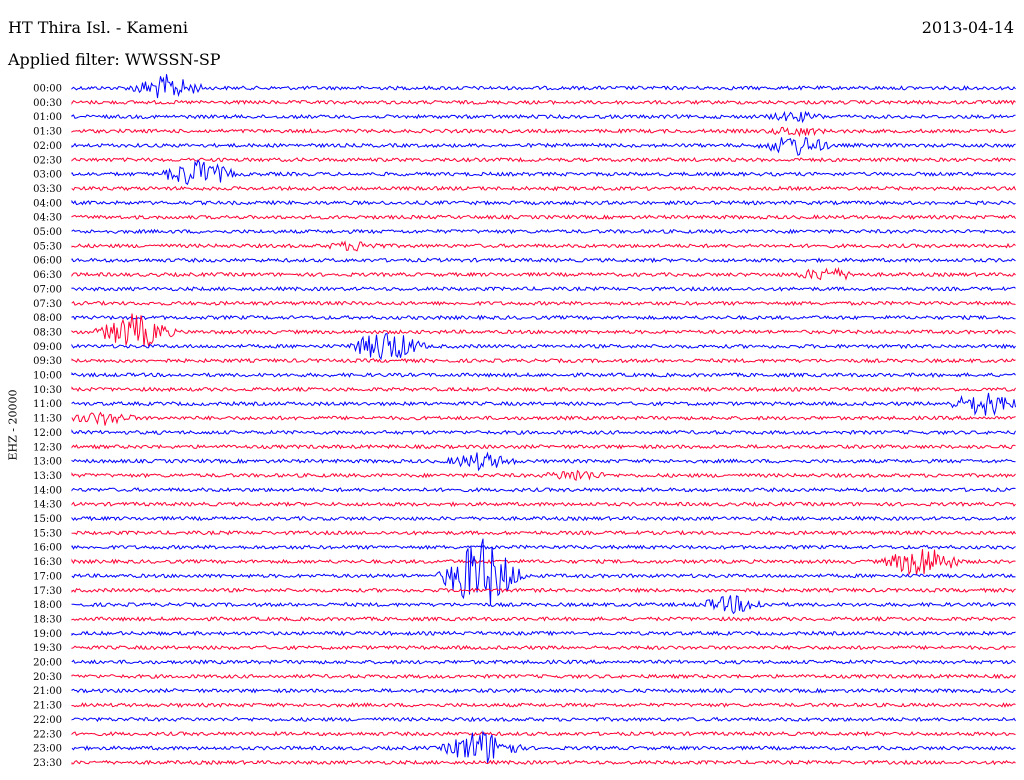 This screenshot has height=780, width=1024. I want to click on row-label-0000: 00:00, so click(47, 89).